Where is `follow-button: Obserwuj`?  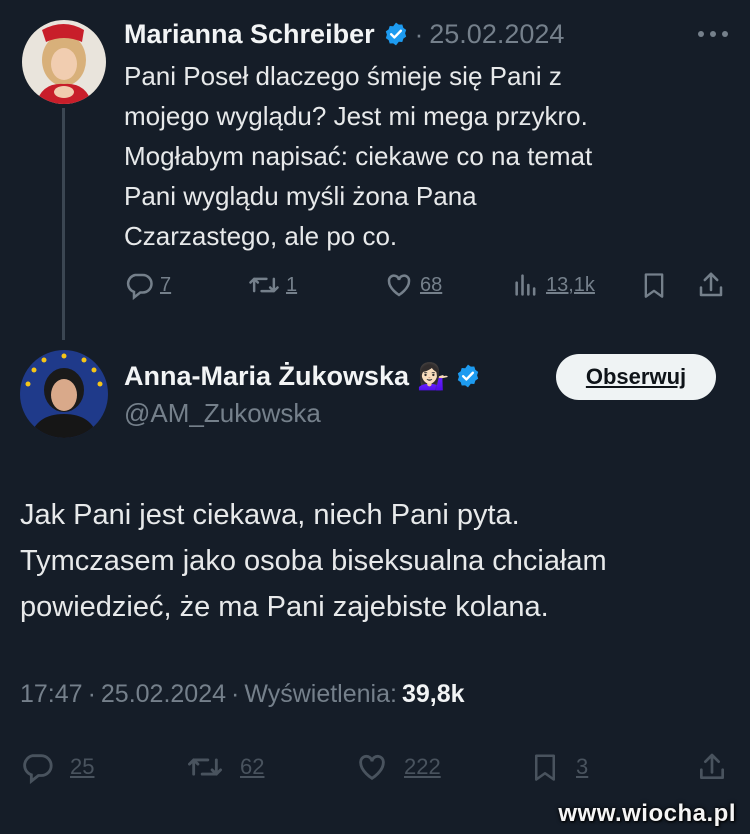
follow-button: Obserwuj is located at coordinates (636, 377).